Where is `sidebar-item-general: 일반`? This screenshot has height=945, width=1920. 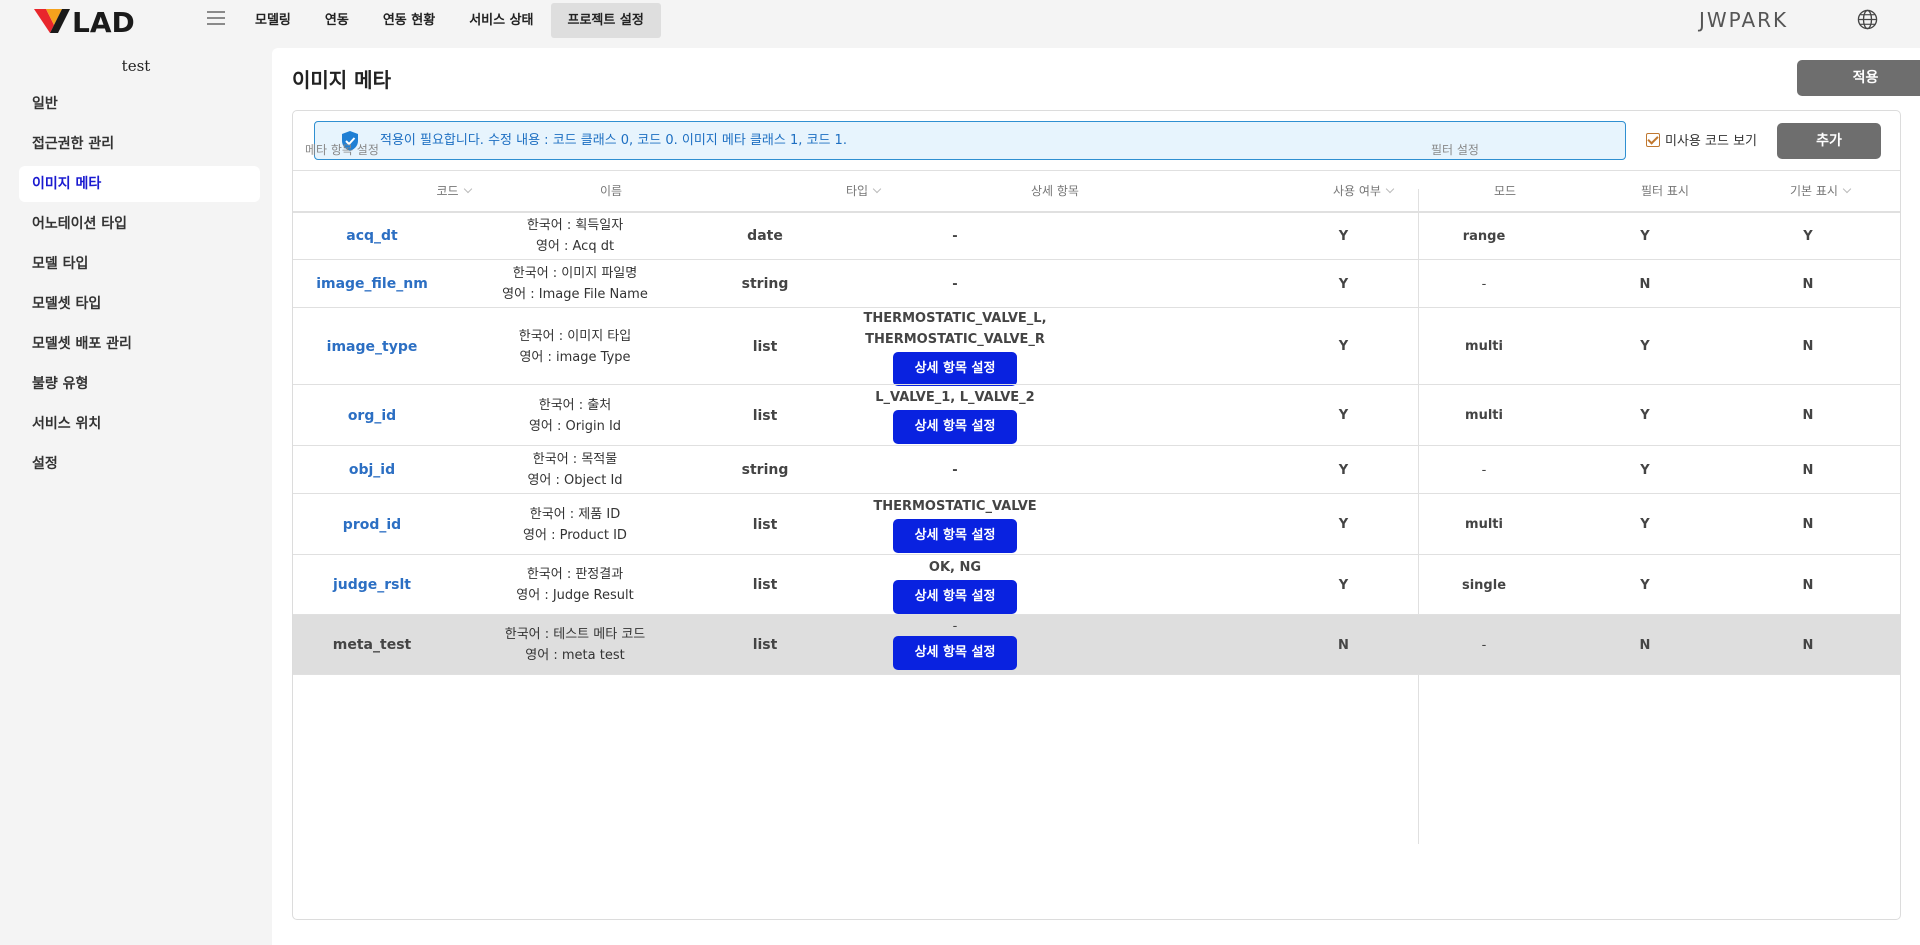 sidebar-item-general: 일반 is located at coordinates (139, 104).